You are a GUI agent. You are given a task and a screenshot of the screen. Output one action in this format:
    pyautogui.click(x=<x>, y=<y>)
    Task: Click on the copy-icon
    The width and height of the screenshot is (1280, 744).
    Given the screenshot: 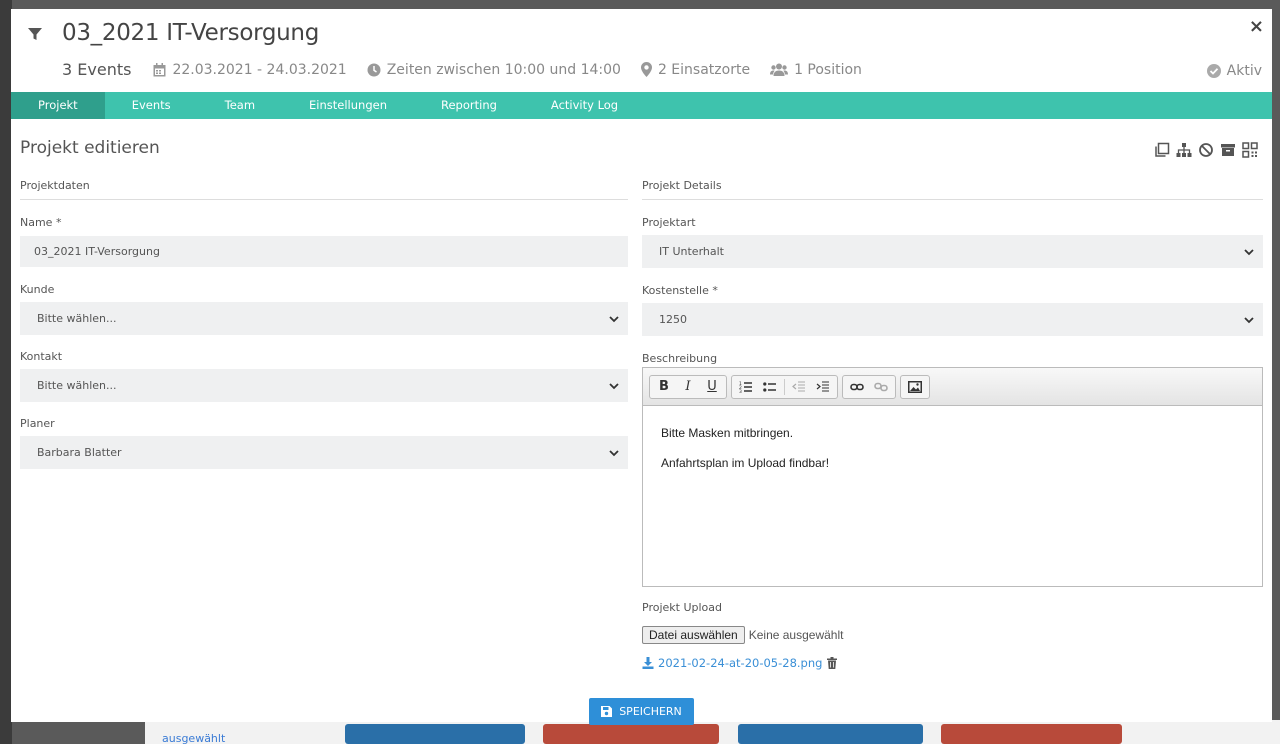 What is the action you would take?
    pyautogui.click(x=1162, y=150)
    